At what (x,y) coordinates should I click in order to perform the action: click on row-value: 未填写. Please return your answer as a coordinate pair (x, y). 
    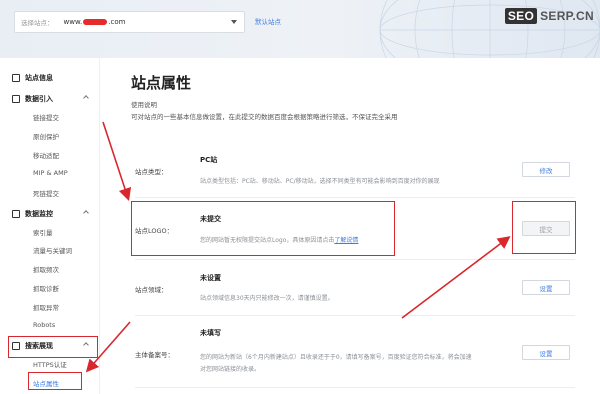
    Looking at the image, I should click on (210, 333).